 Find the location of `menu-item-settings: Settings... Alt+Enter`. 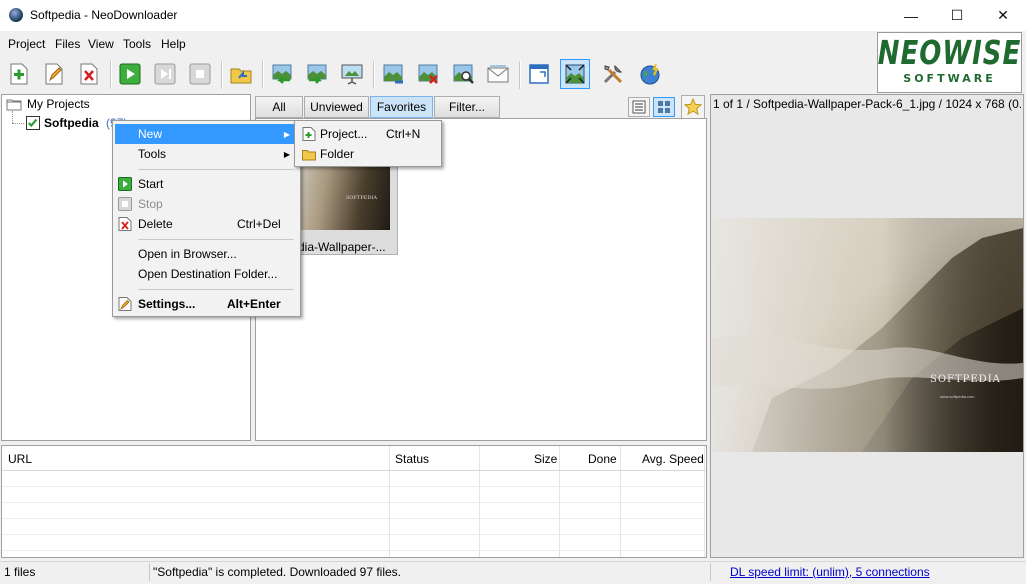

menu-item-settings: Settings... Alt+Enter is located at coordinates (206, 304).